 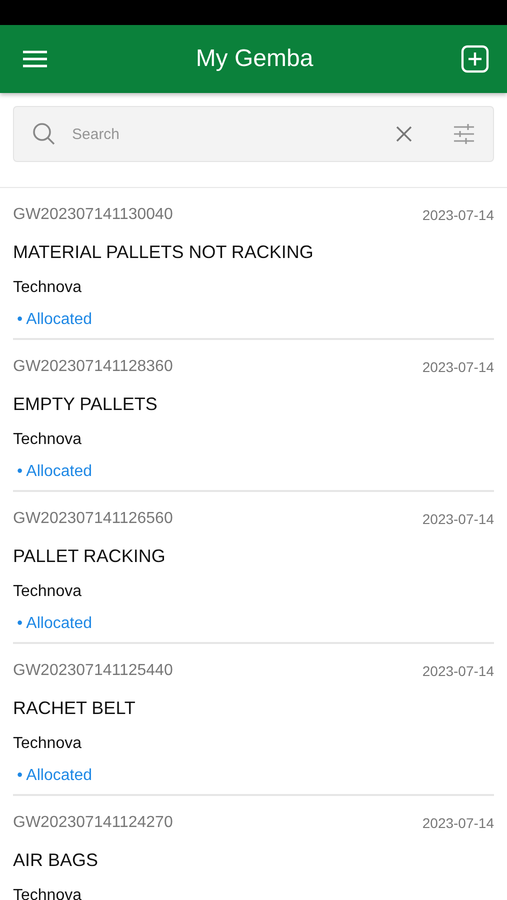 What do you see at coordinates (93, 367) in the screenshot?
I see `record-id: GW202307141128360` at bounding box center [93, 367].